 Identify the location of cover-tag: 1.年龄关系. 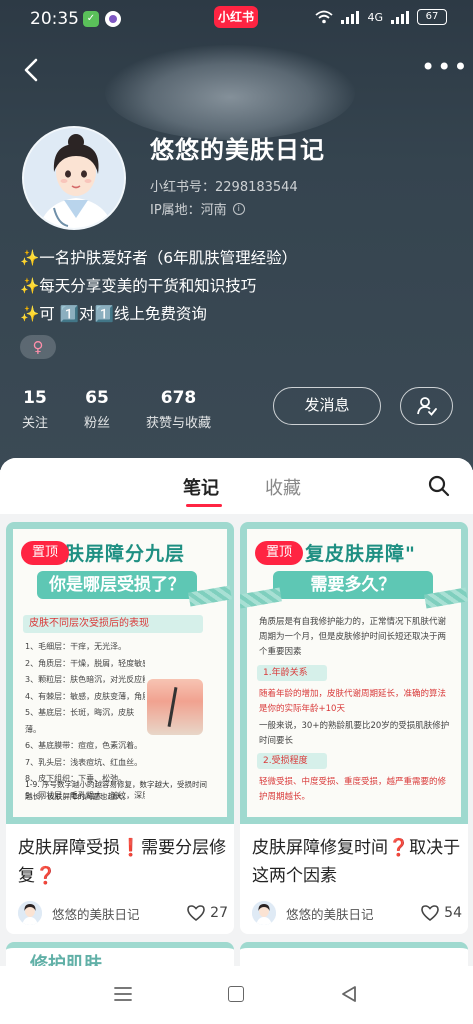
(292, 673).